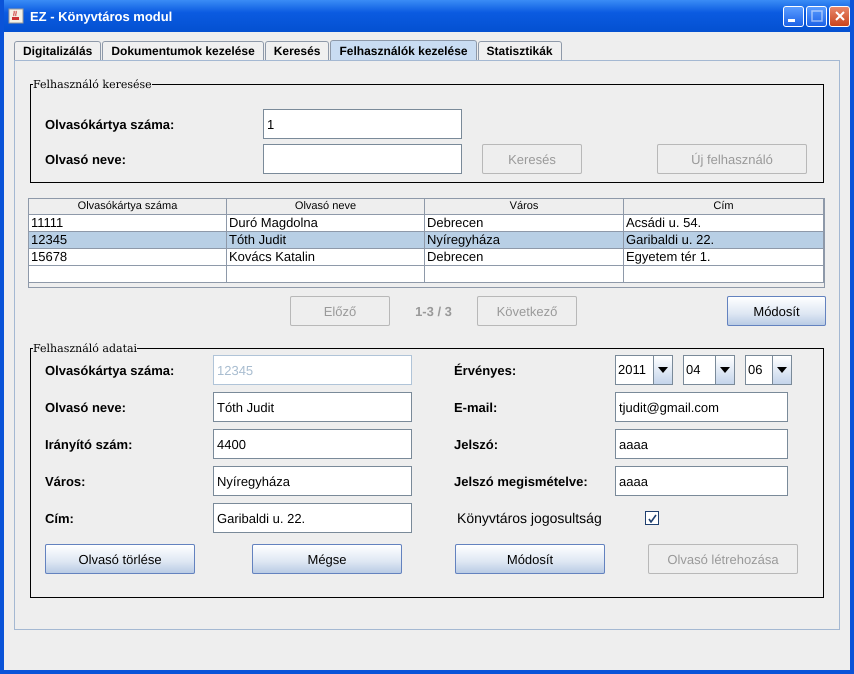  I want to click on tab: Digitalizálás, so click(58, 50).